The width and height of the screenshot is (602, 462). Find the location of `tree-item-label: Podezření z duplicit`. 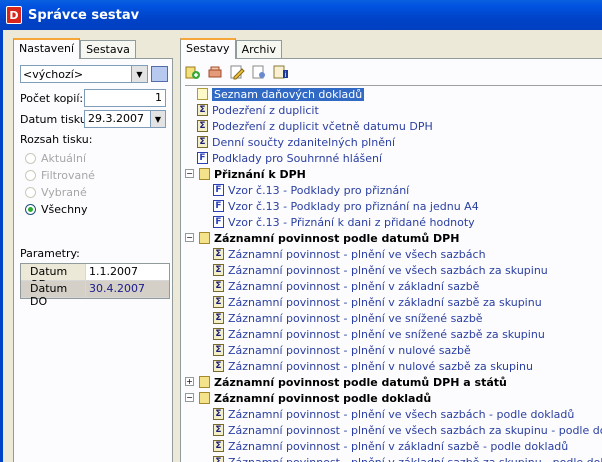

tree-item-label: Podezření z duplicit is located at coordinates (265, 110).